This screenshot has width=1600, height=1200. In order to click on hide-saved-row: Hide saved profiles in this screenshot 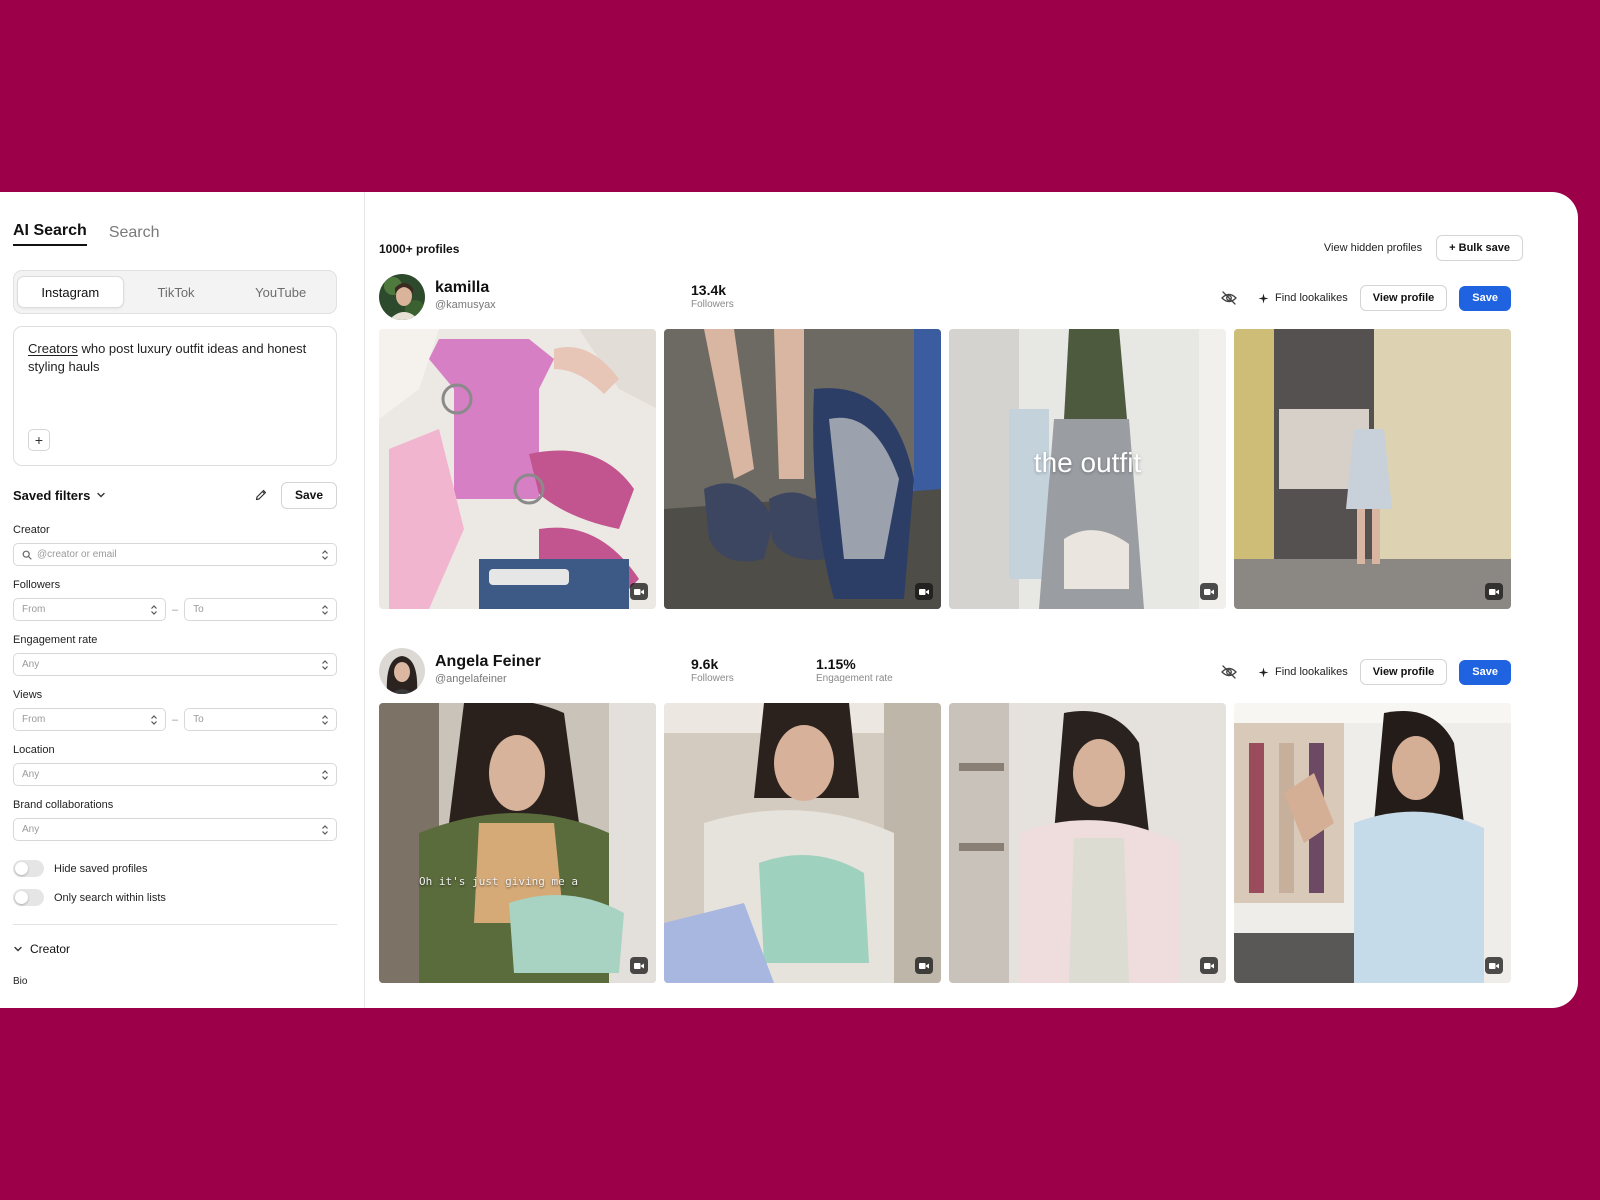, I will do `click(175, 868)`.